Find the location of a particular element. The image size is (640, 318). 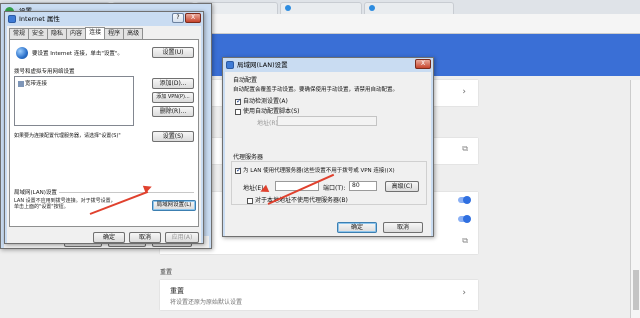

close-button: X is located at coordinates (193, 18).